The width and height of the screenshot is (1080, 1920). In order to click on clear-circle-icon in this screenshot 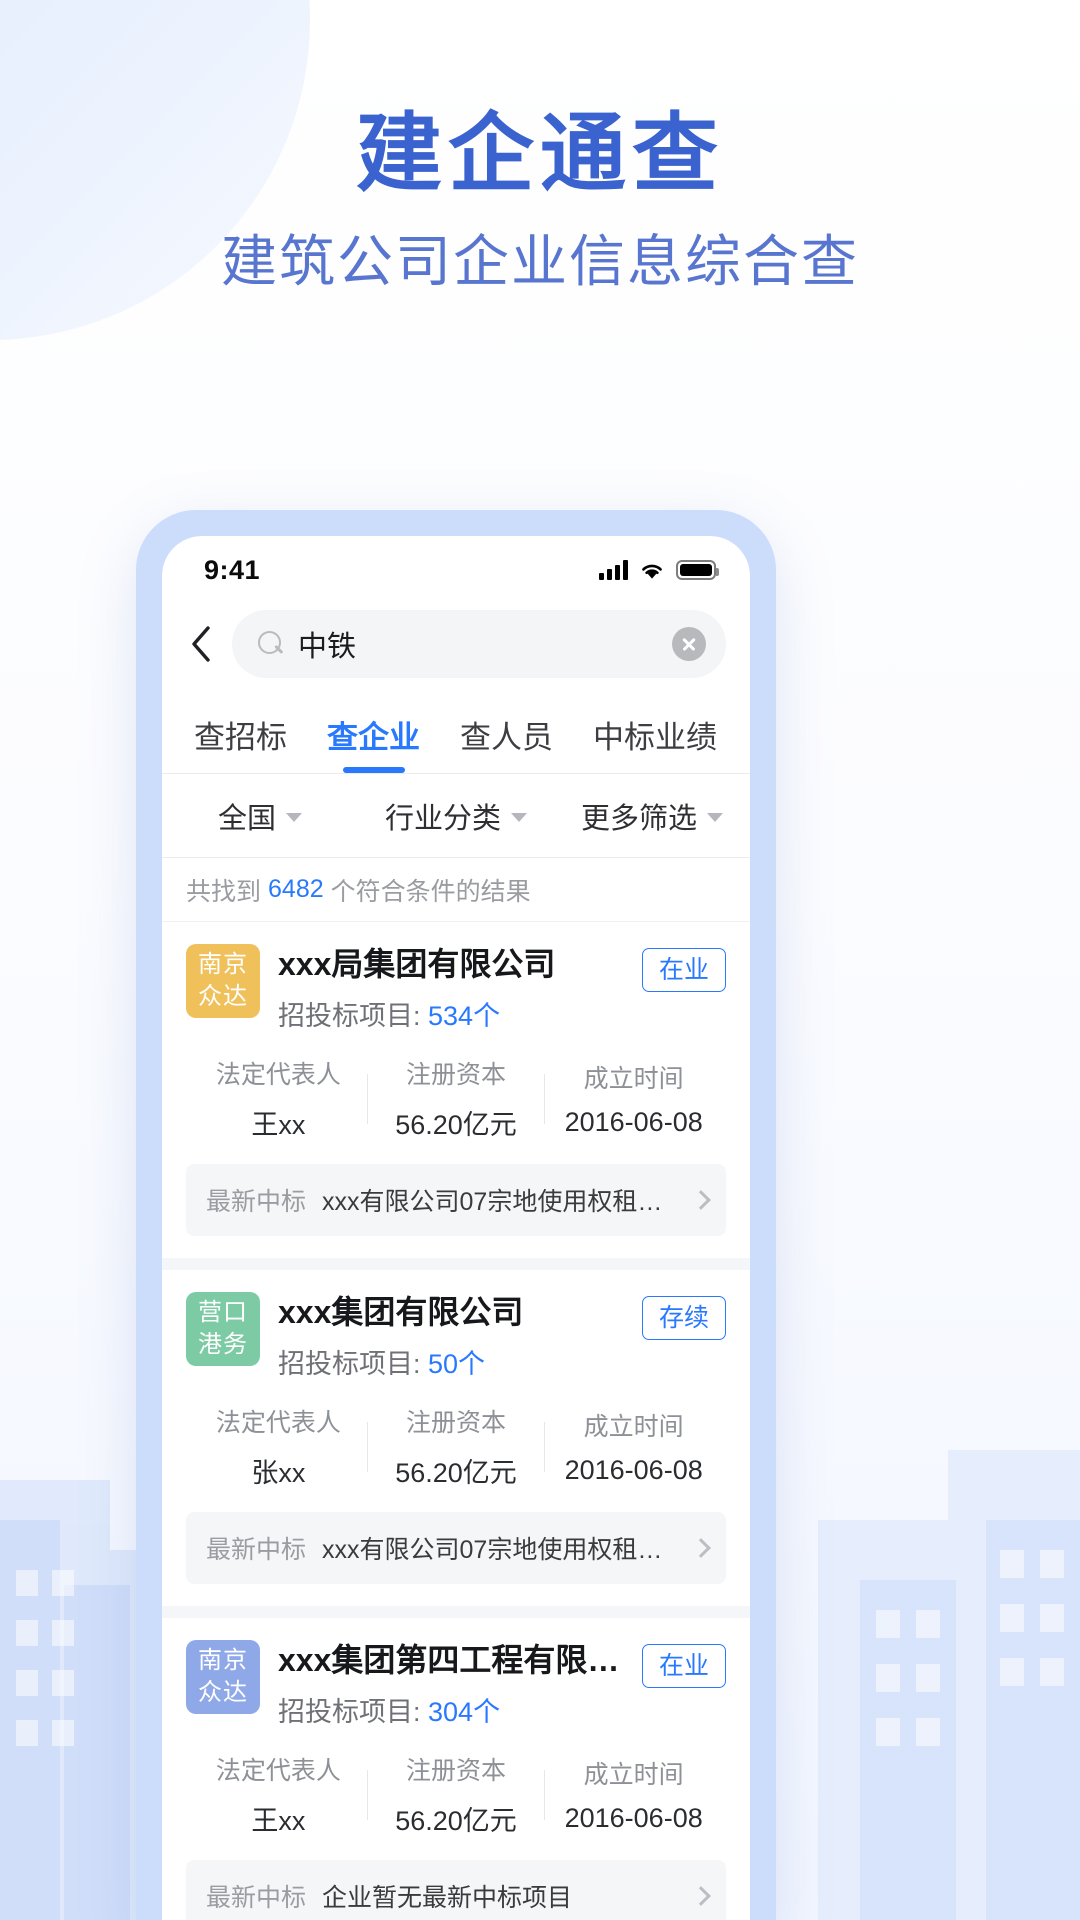, I will do `click(689, 644)`.